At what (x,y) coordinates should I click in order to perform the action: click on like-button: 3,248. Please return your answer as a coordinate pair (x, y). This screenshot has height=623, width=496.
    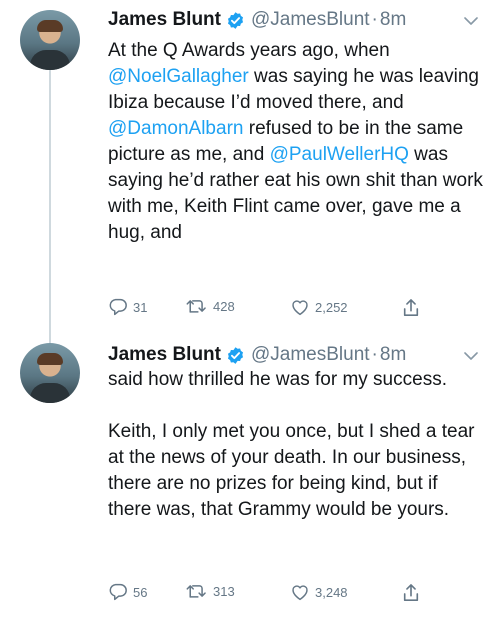
    Looking at the image, I should click on (319, 592).